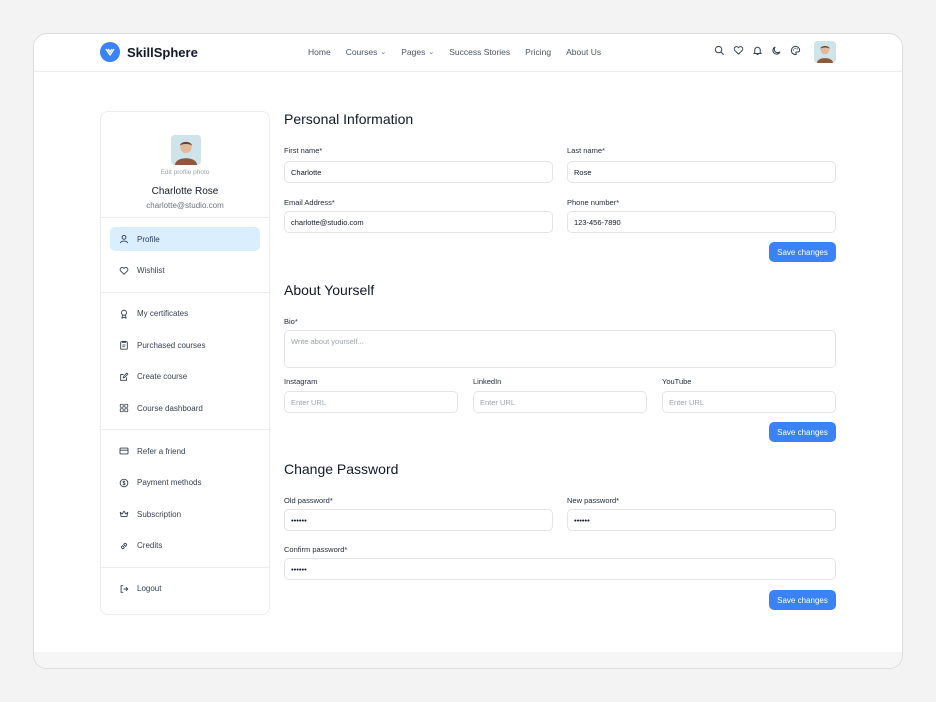  I want to click on moon-icon, so click(776, 50).